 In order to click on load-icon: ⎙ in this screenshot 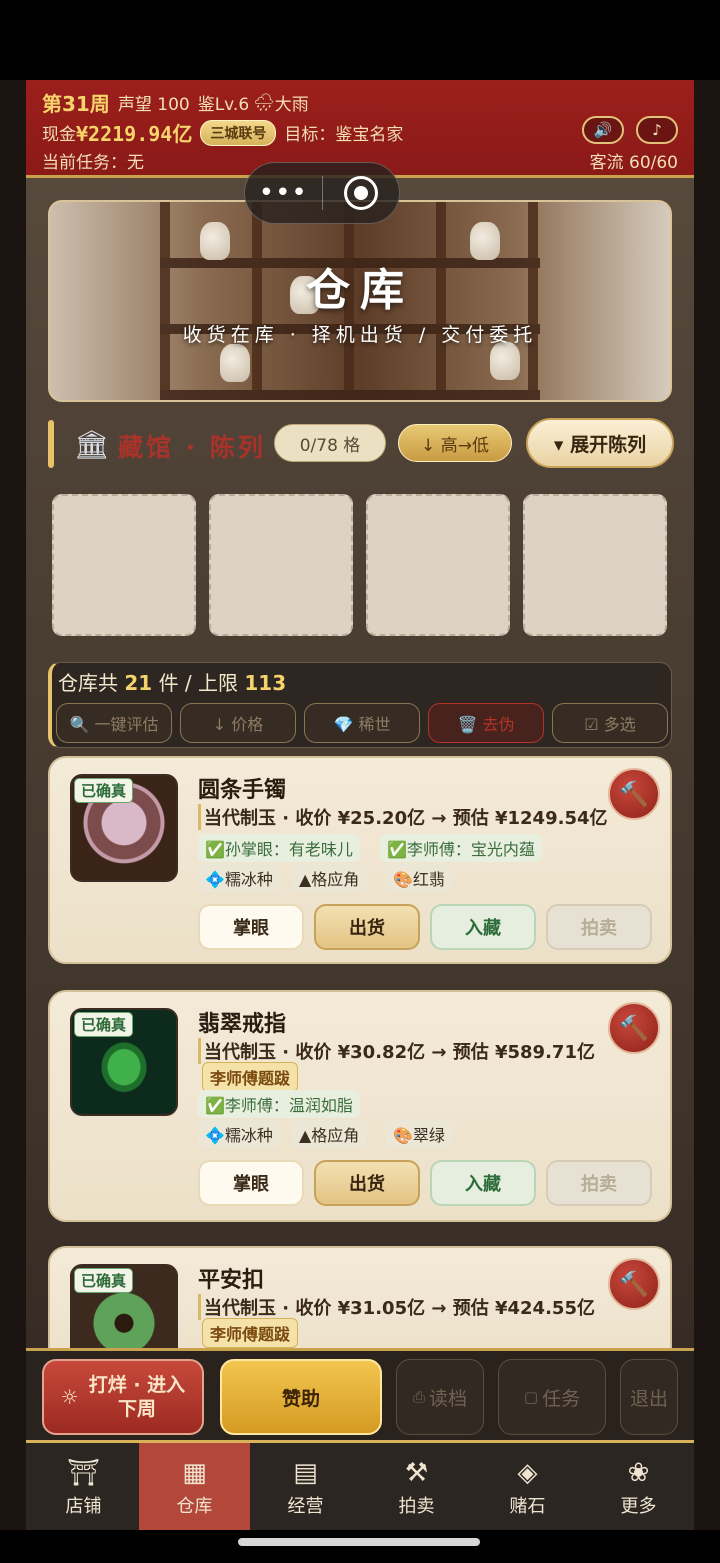, I will do `click(418, 1397)`.